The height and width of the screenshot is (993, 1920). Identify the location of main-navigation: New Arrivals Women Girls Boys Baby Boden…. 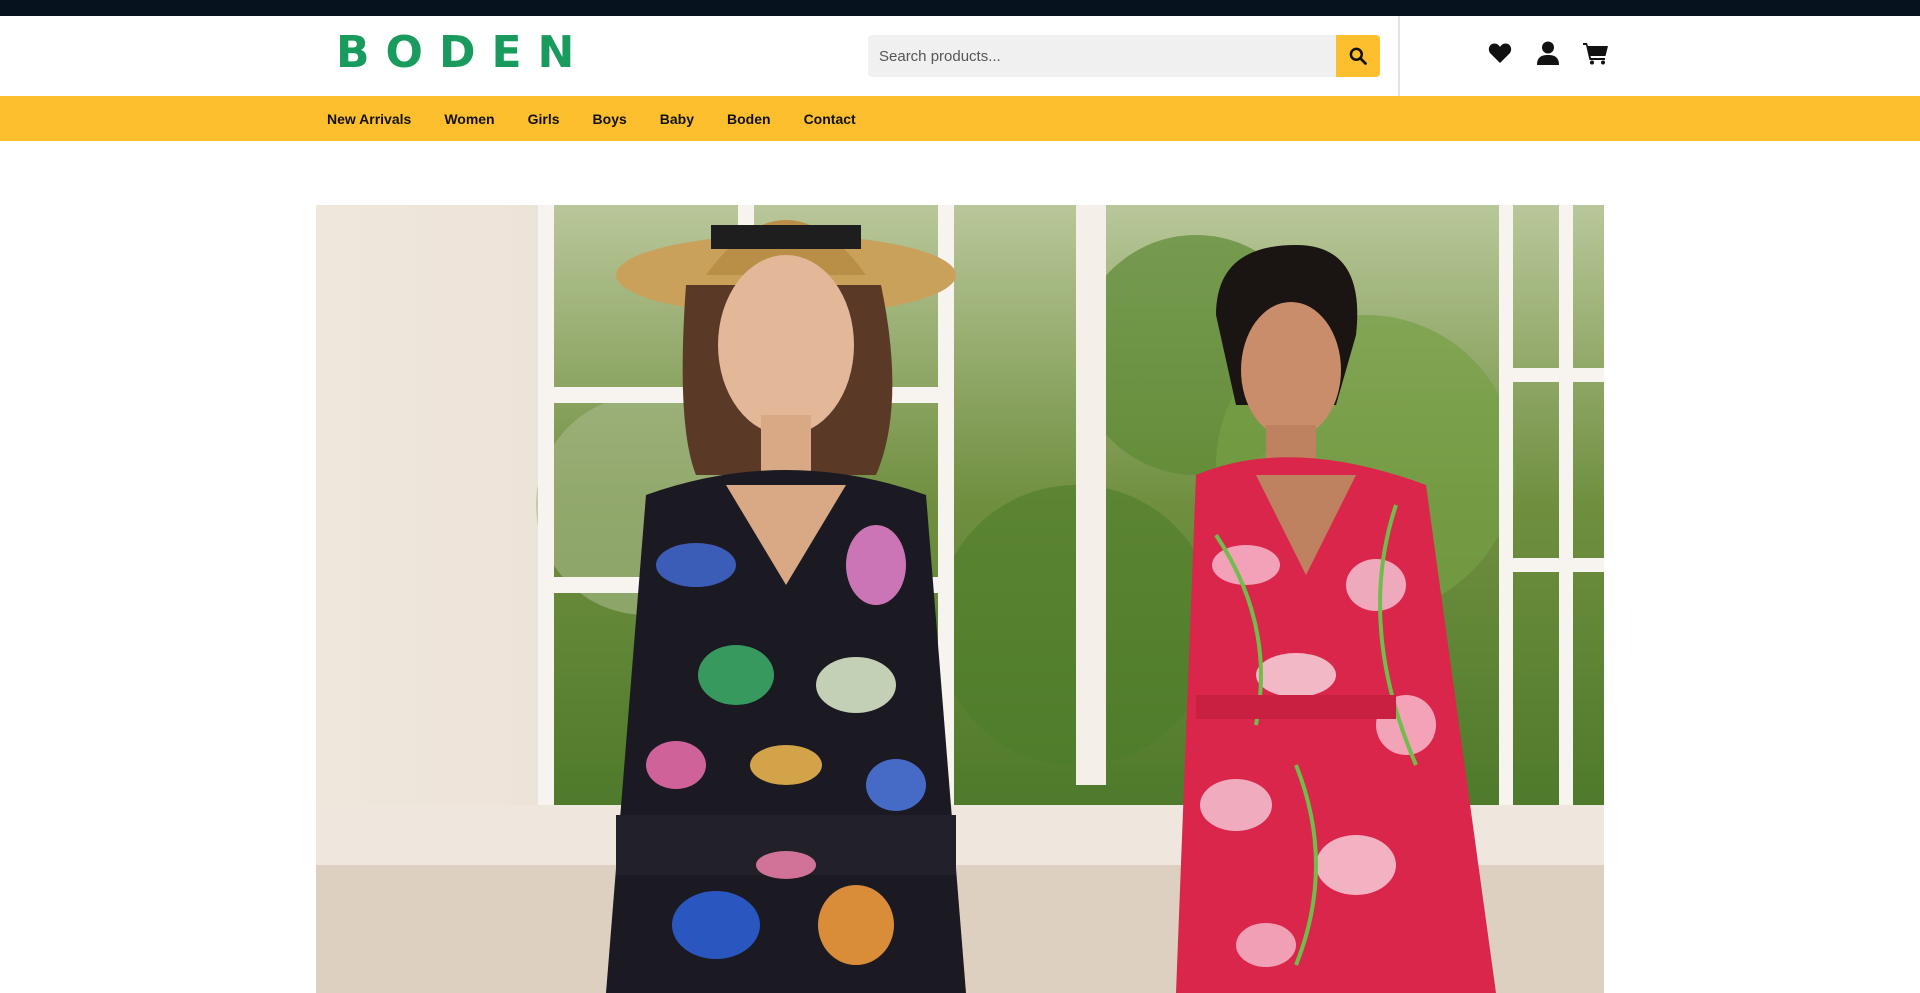
(960, 118).